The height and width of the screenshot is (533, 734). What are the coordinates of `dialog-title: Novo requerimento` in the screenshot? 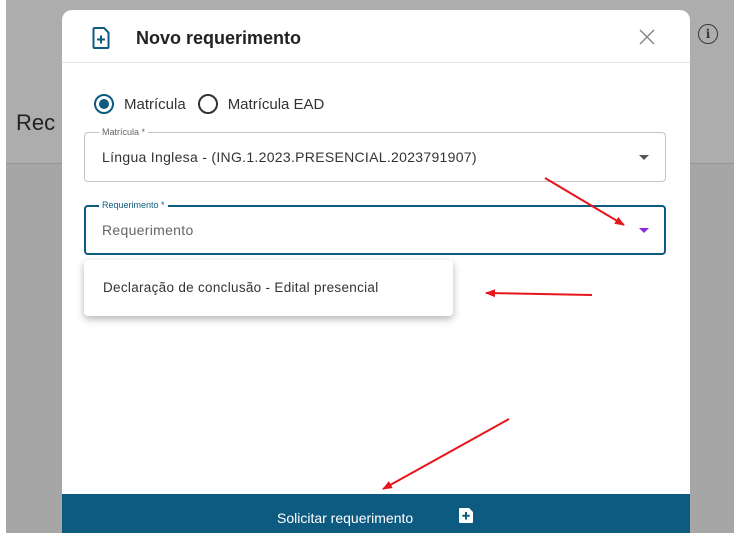 It's located at (219, 38).